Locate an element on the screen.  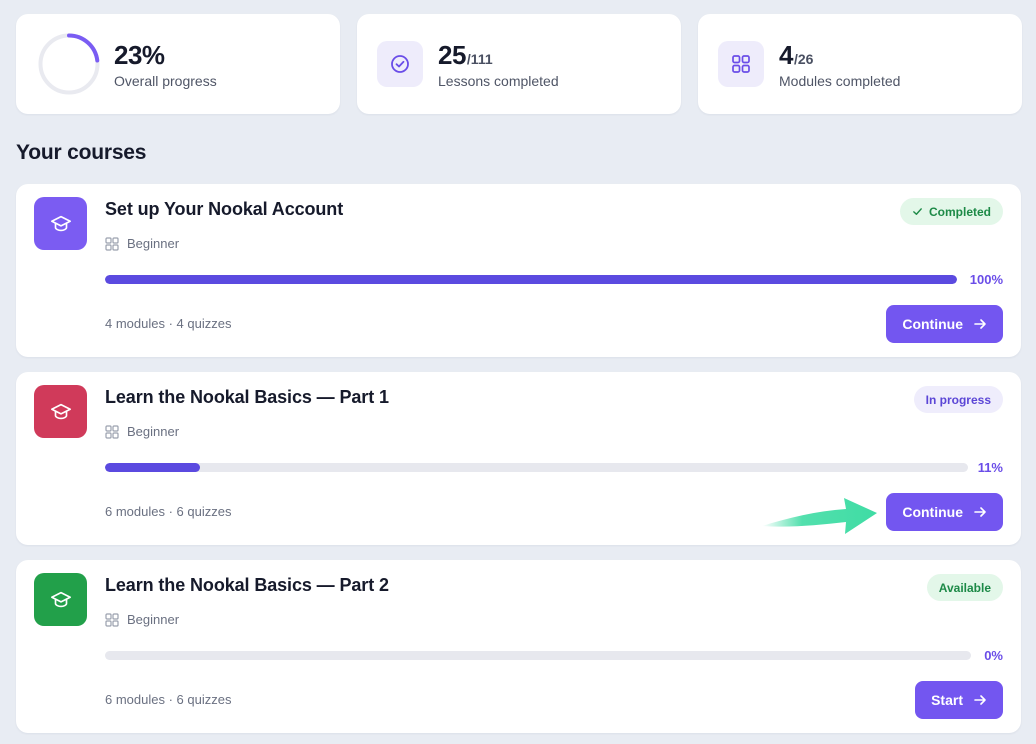
overall-progress-value: 23% is located at coordinates (139, 54).